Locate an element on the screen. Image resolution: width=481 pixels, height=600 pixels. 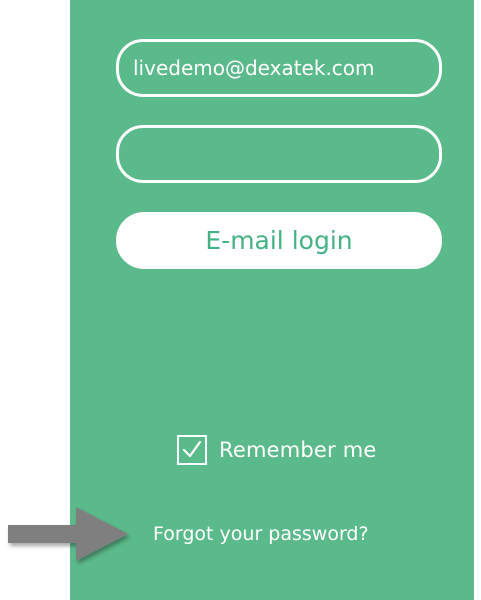
forgot-password-link: Forgot your password? is located at coordinates (261, 534).